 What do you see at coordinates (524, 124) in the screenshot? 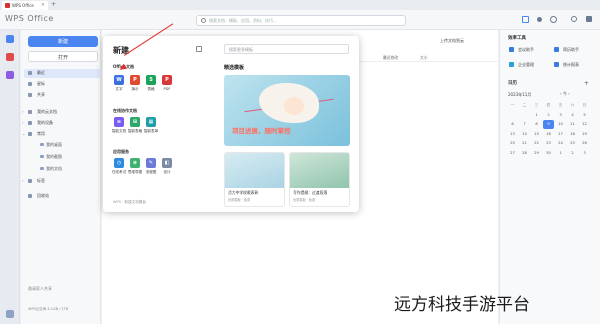
I see `calendar-day: 7` at bounding box center [524, 124].